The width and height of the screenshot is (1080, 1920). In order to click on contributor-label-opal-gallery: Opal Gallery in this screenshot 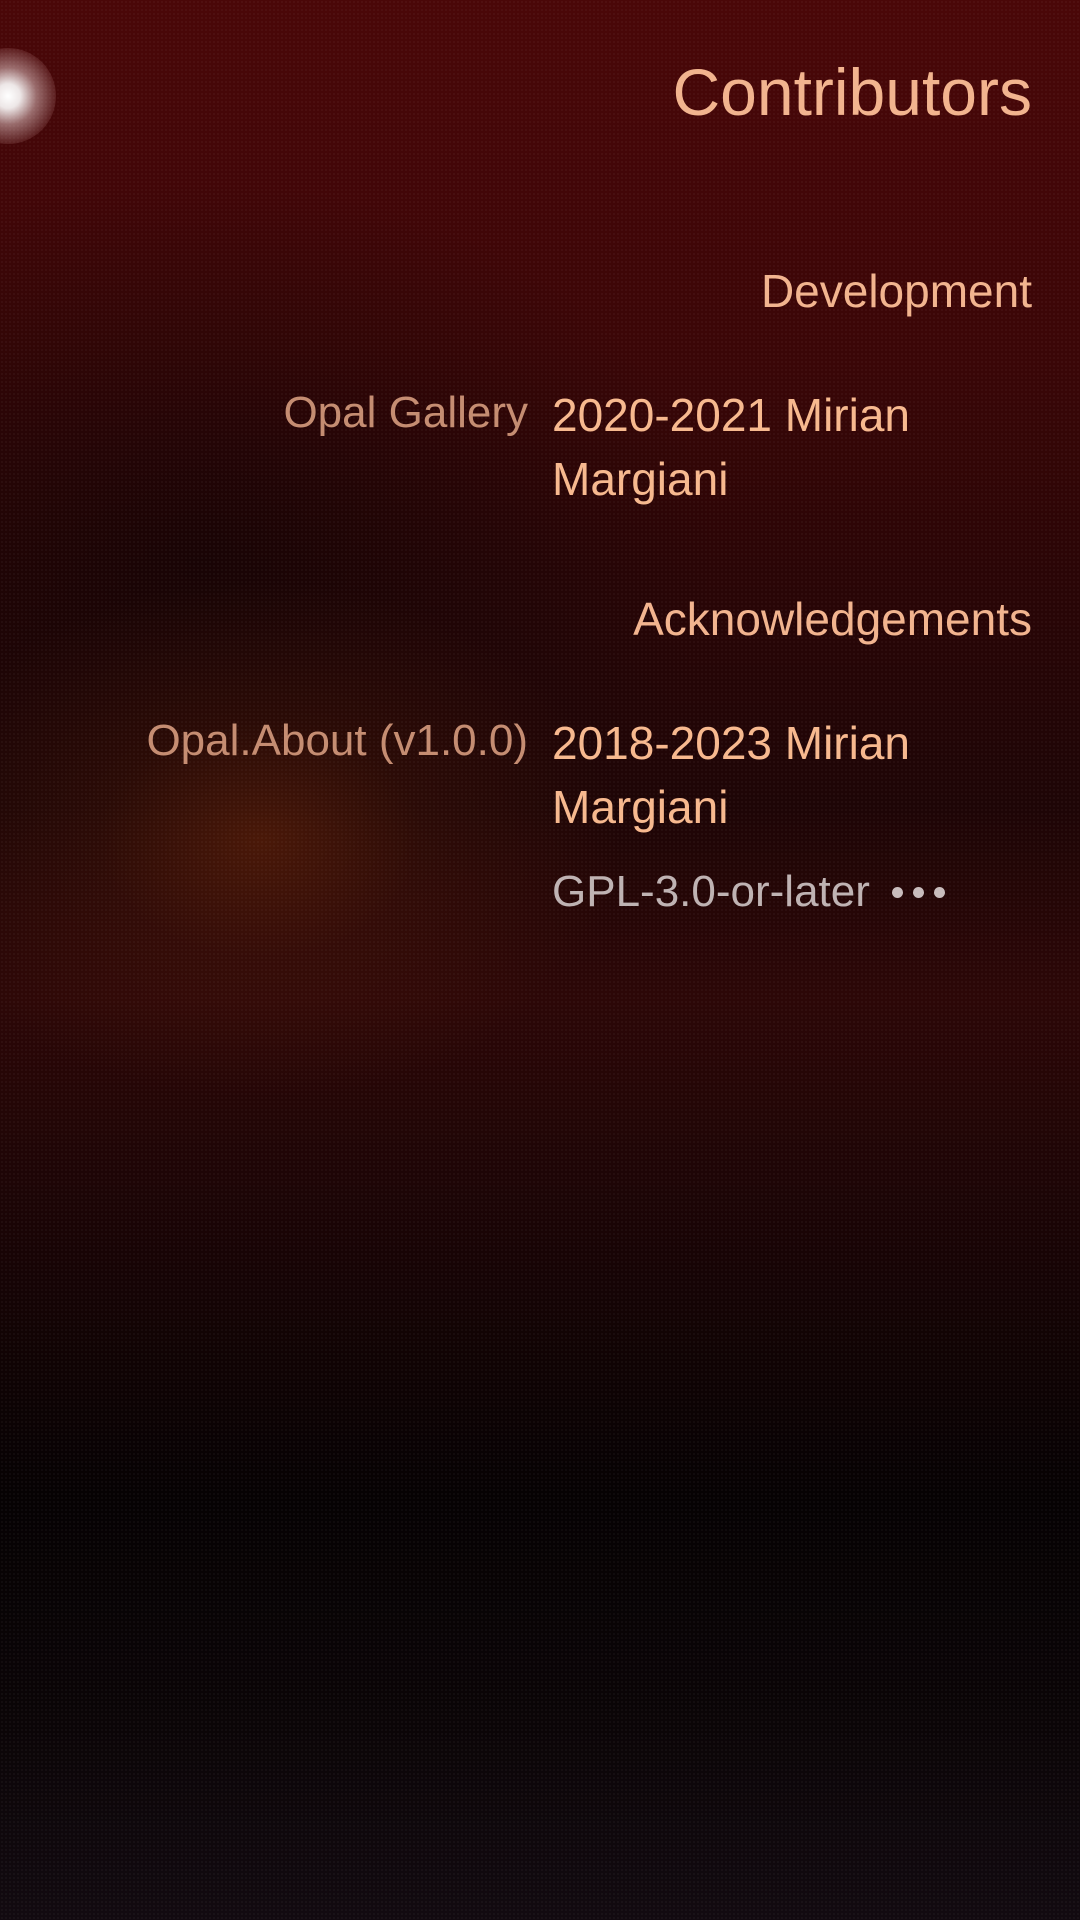, I will do `click(405, 412)`.